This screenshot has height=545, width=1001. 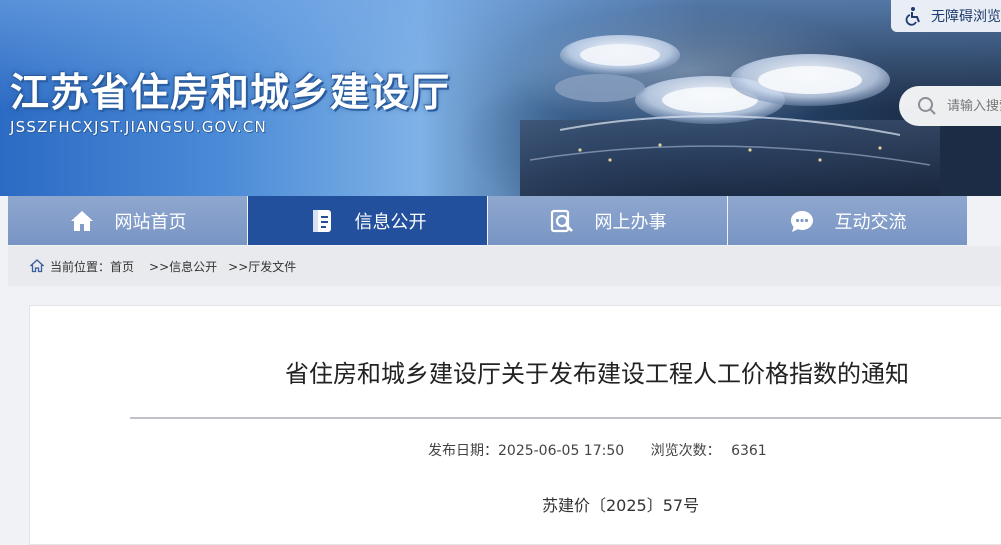 I want to click on nav-item-info-disclosure: 信息公开, so click(x=367, y=220).